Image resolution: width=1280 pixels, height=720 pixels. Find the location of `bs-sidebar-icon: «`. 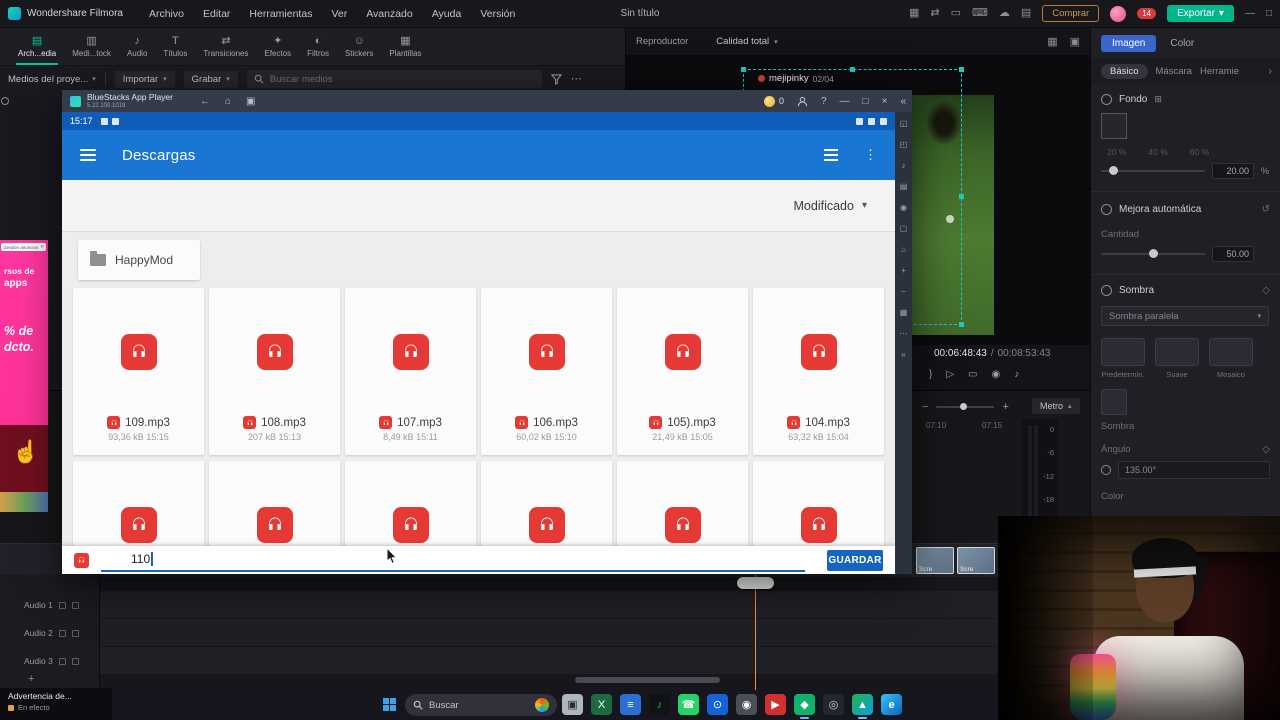

bs-sidebar-icon: « is located at coordinates (903, 355).